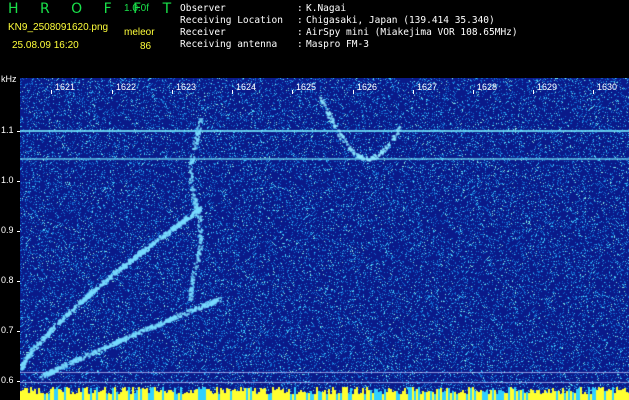 The width and height of the screenshot is (629, 400). Describe the element at coordinates (94, 9) in the screenshot. I see `app-title: H R O F F T` at that location.